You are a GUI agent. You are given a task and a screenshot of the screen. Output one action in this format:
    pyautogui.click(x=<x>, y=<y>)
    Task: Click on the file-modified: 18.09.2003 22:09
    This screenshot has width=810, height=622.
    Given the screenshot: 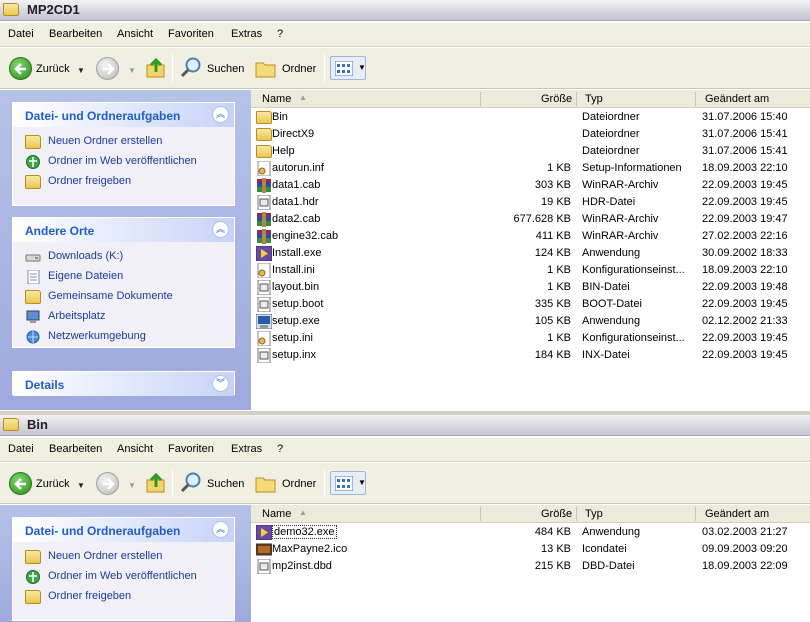 What is the action you would take?
    pyautogui.click(x=745, y=566)
    